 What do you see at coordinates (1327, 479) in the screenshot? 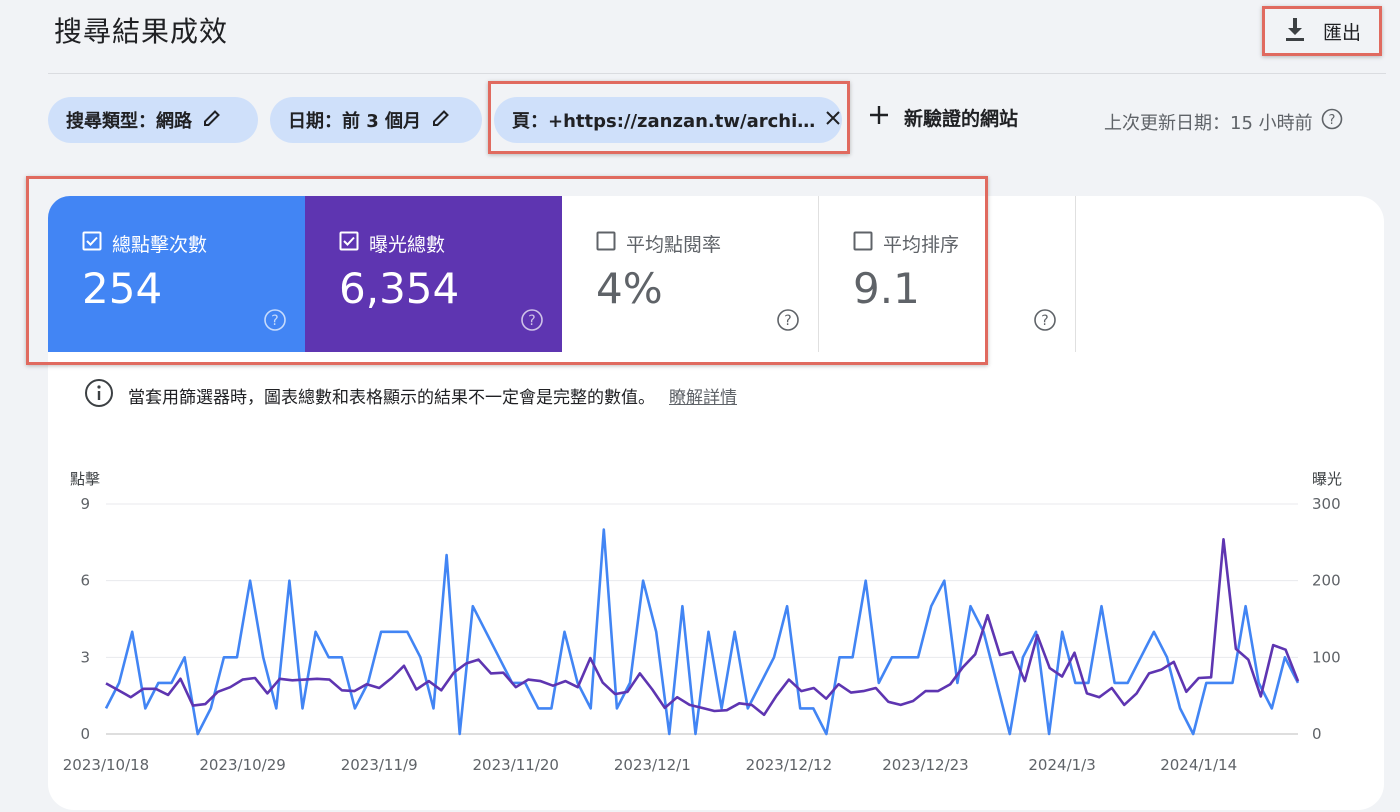
I see `y-axis-right-title: 曝光` at bounding box center [1327, 479].